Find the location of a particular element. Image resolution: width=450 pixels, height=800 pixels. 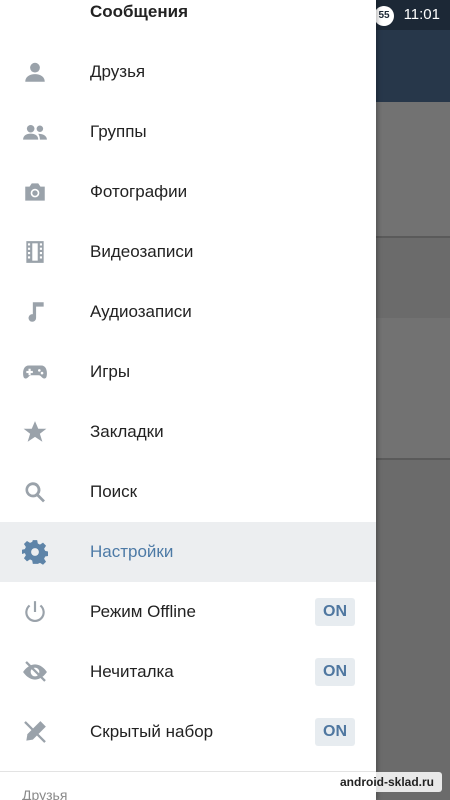

gamepad-icon is located at coordinates (35, 372).